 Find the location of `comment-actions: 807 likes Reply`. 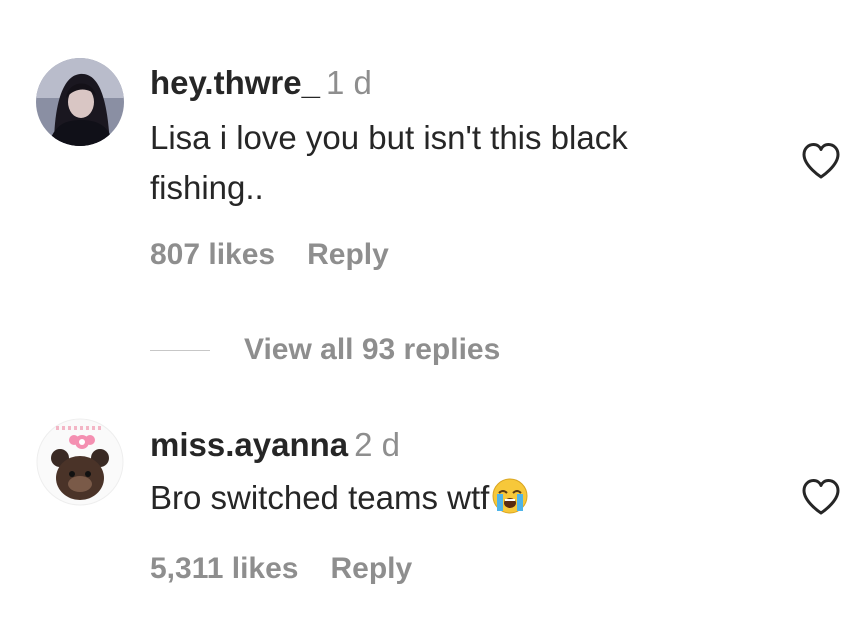

comment-actions: 807 likes Reply is located at coordinates (269, 255).